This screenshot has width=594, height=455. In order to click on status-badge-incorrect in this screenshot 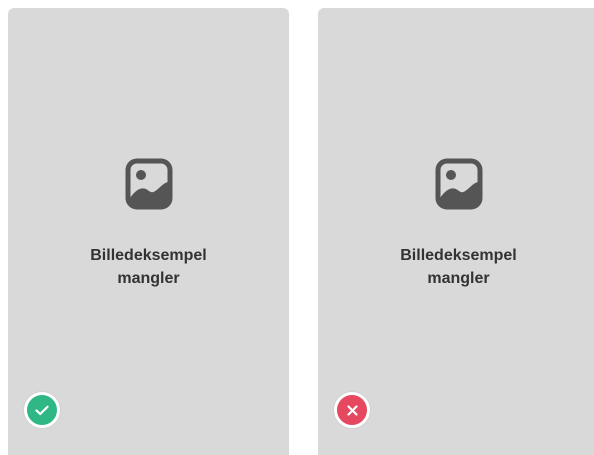, I will do `click(352, 410)`.